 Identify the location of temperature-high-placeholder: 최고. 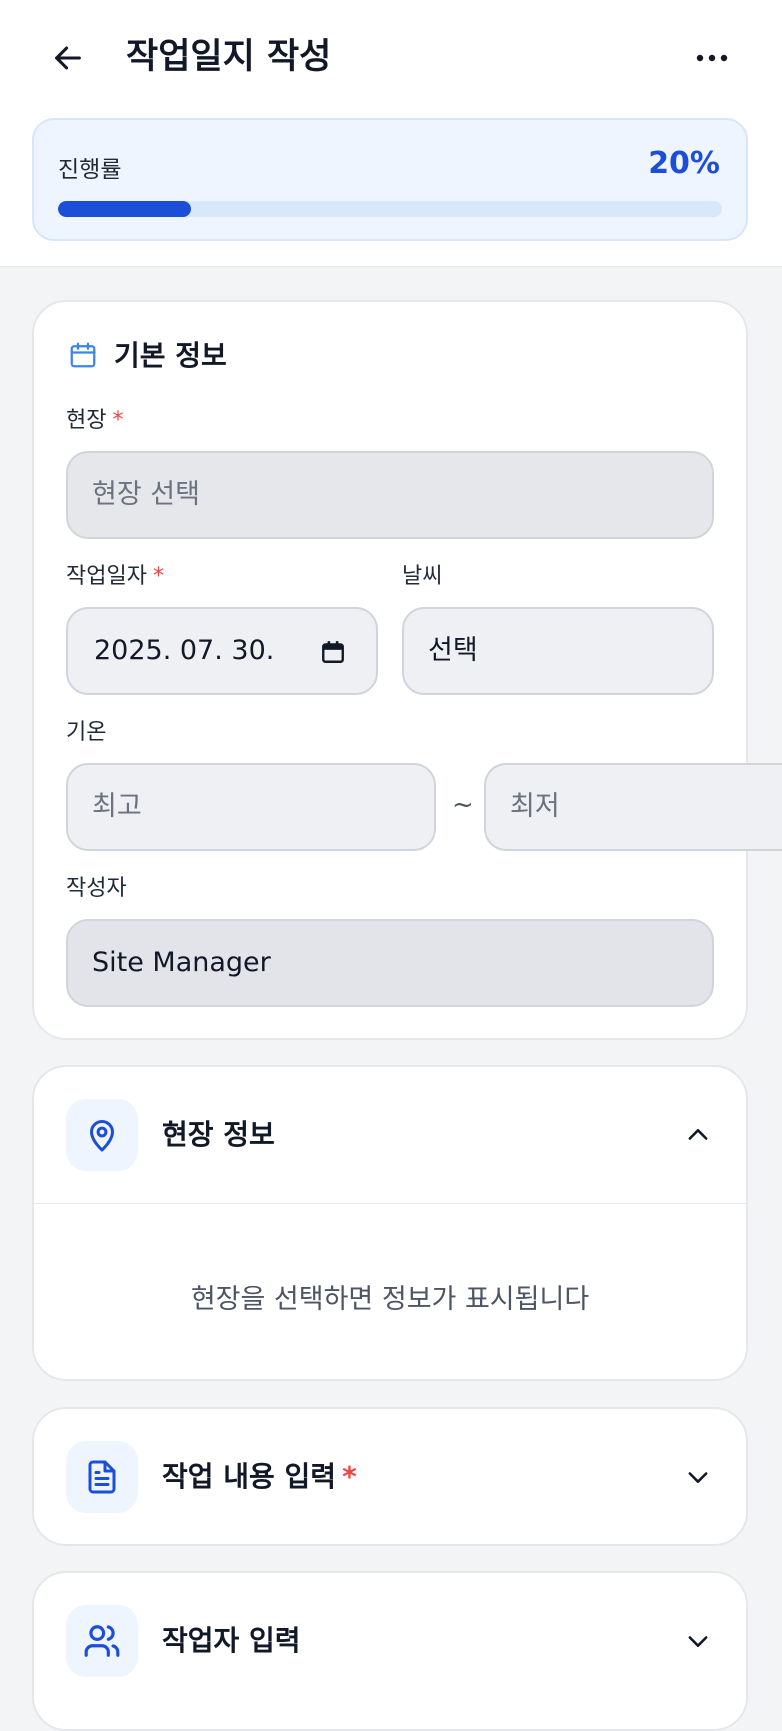
(117, 806).